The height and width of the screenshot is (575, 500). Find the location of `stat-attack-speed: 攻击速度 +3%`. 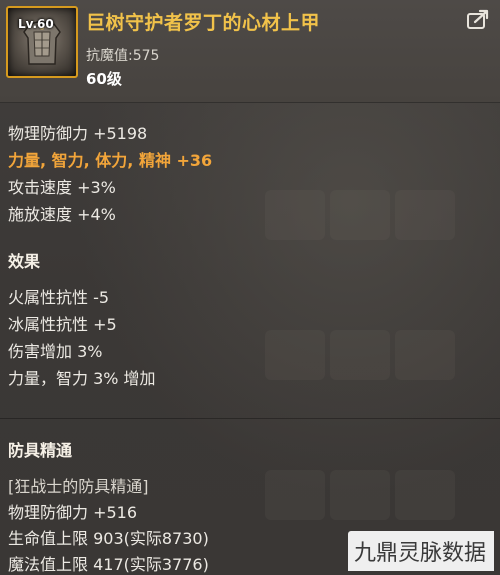

stat-attack-speed: 攻击速度 +3% is located at coordinates (62, 187).